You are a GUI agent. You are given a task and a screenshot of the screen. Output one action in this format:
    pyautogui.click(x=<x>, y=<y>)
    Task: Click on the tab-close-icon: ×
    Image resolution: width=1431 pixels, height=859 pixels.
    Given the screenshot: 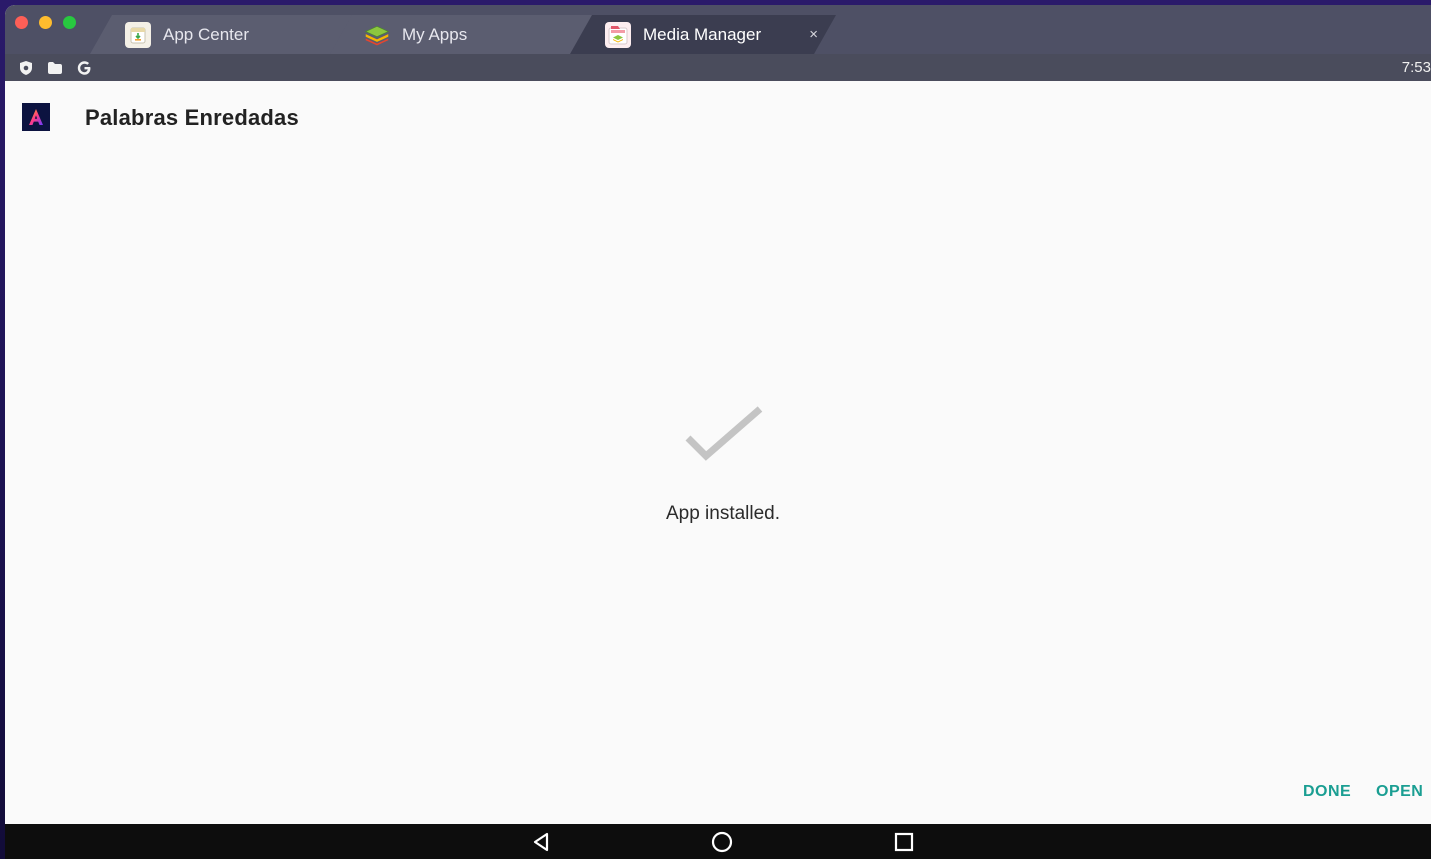 What is the action you would take?
    pyautogui.click(x=813, y=34)
    